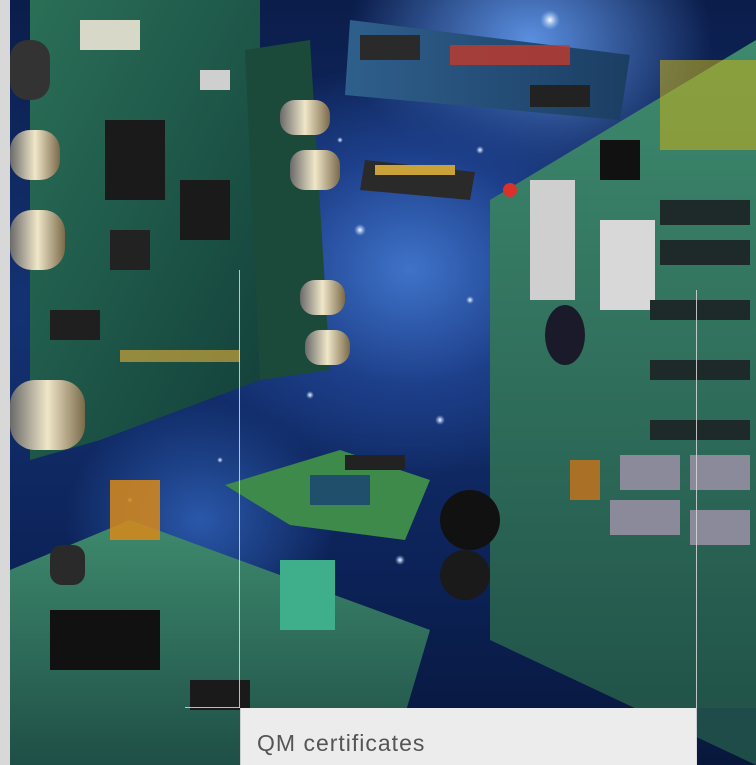 This screenshot has height=765, width=756. Describe the element at coordinates (239, 489) in the screenshot. I see `guide-line-left` at that location.